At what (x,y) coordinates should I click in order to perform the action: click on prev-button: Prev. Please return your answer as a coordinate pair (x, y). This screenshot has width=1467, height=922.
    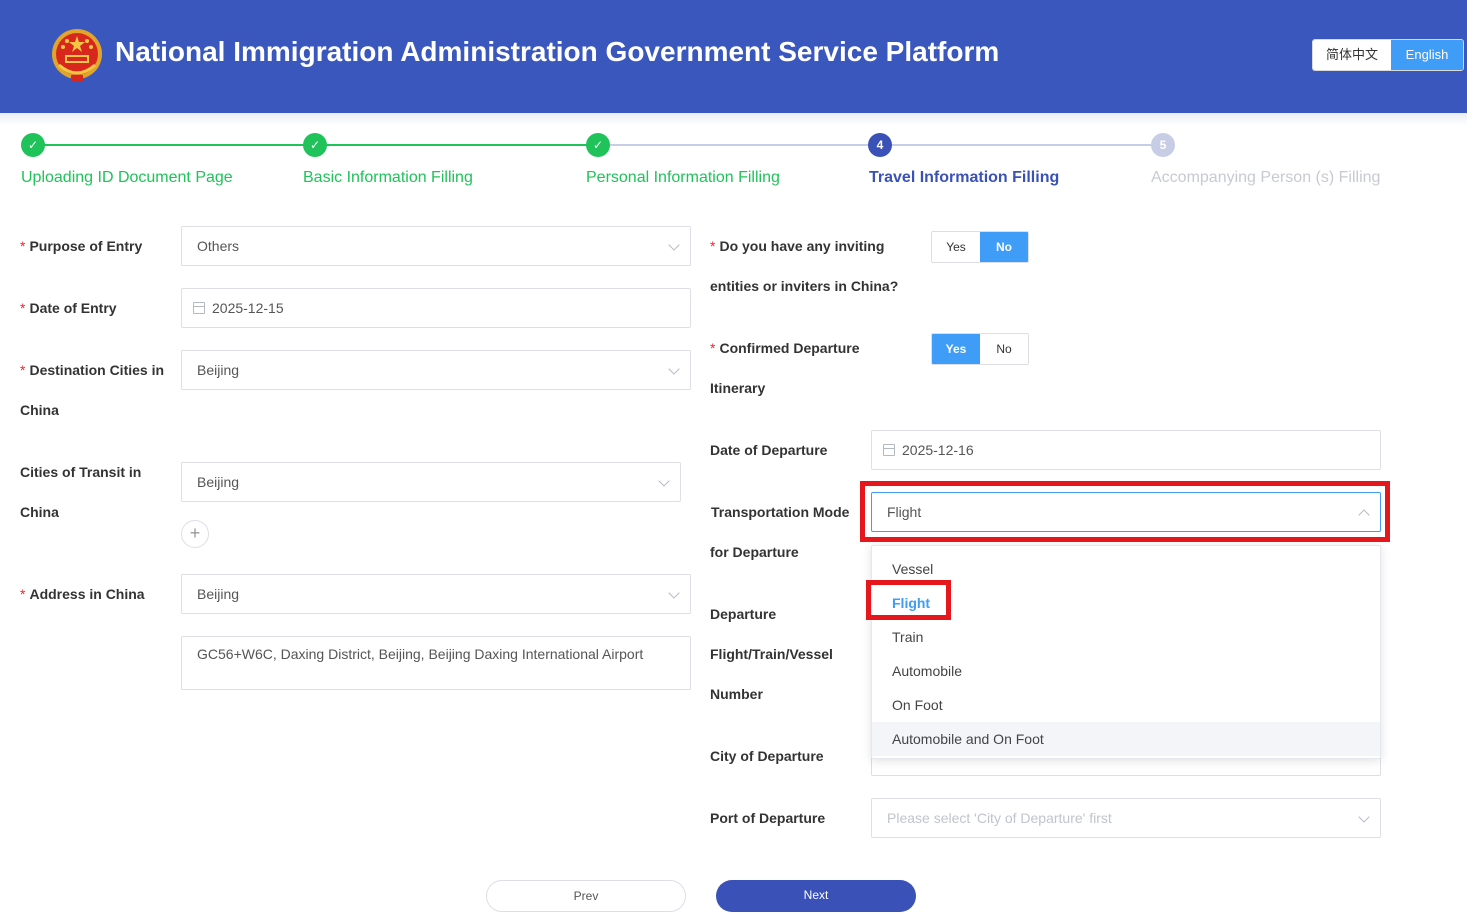
    Looking at the image, I should click on (586, 896).